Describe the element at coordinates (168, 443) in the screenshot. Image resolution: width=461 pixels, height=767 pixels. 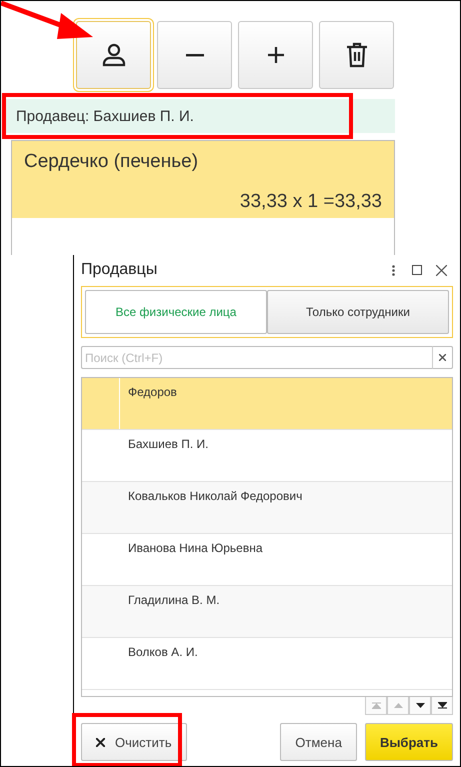
I see `name-cell-text: Бахшиев П. И.` at that location.